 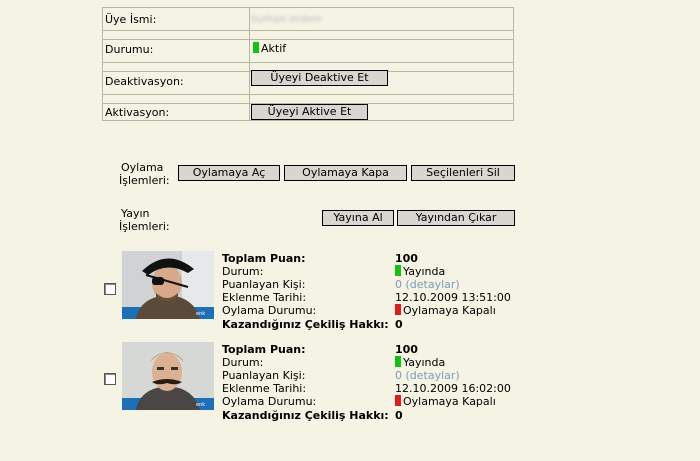 What do you see at coordinates (358, 218) in the screenshot?
I see `publish-button: Yayına Al` at bounding box center [358, 218].